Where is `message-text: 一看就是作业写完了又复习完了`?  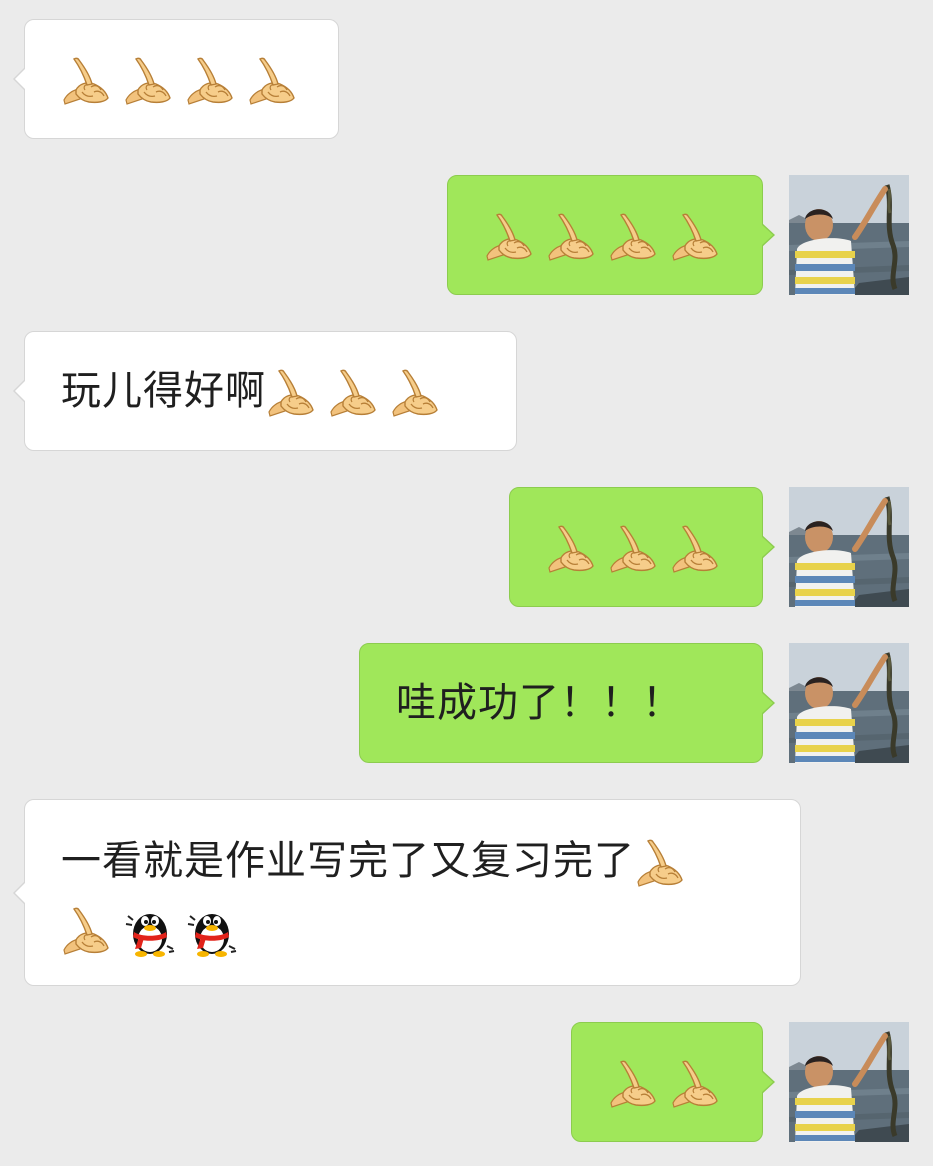
message-text: 一看就是作业写完了又复习完了 is located at coordinates (348, 861).